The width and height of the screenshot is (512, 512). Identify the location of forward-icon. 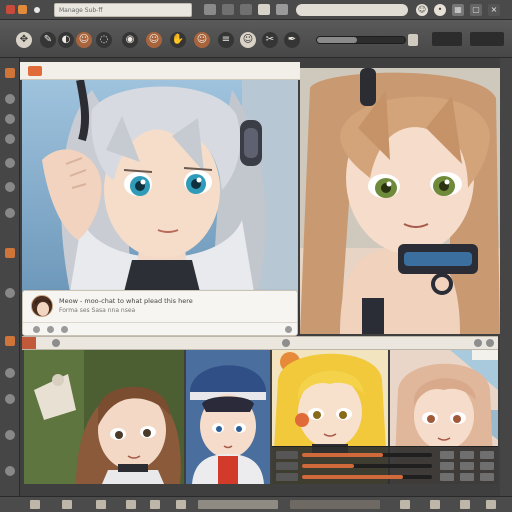
(228, 9).